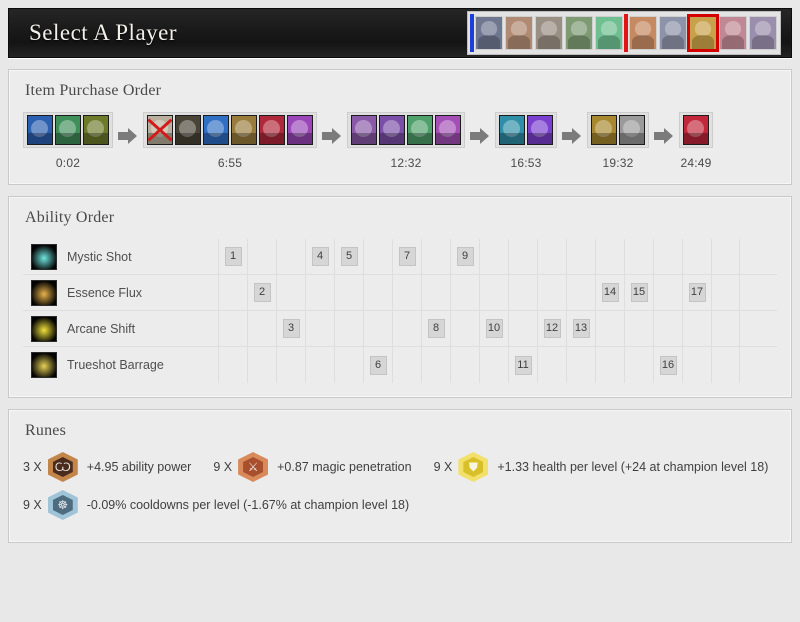  Describe the element at coordinates (68, 163) in the screenshot. I see `item-group-timestamp: 0:02` at that location.